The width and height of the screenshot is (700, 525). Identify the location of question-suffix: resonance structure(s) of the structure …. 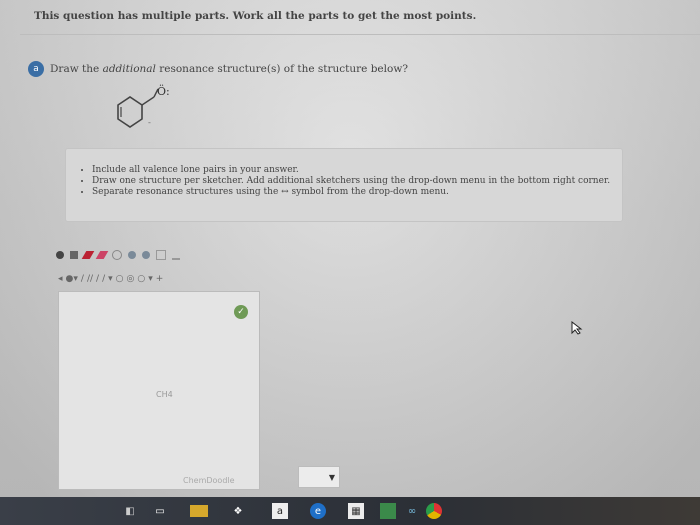
(281, 69).